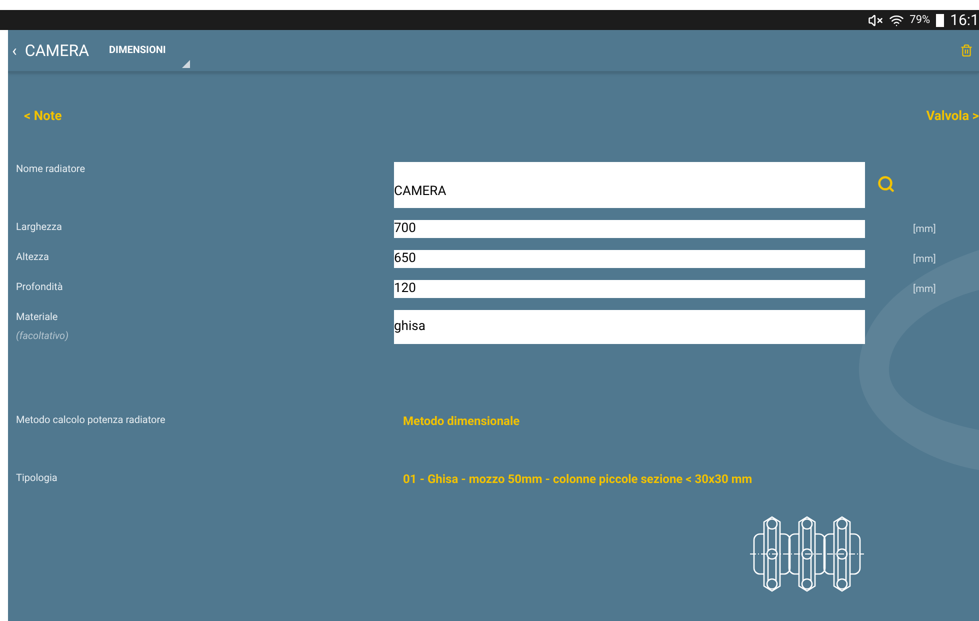 The height and width of the screenshot is (621, 979). Describe the element at coordinates (896, 20) in the screenshot. I see `wifi-icon` at that location.